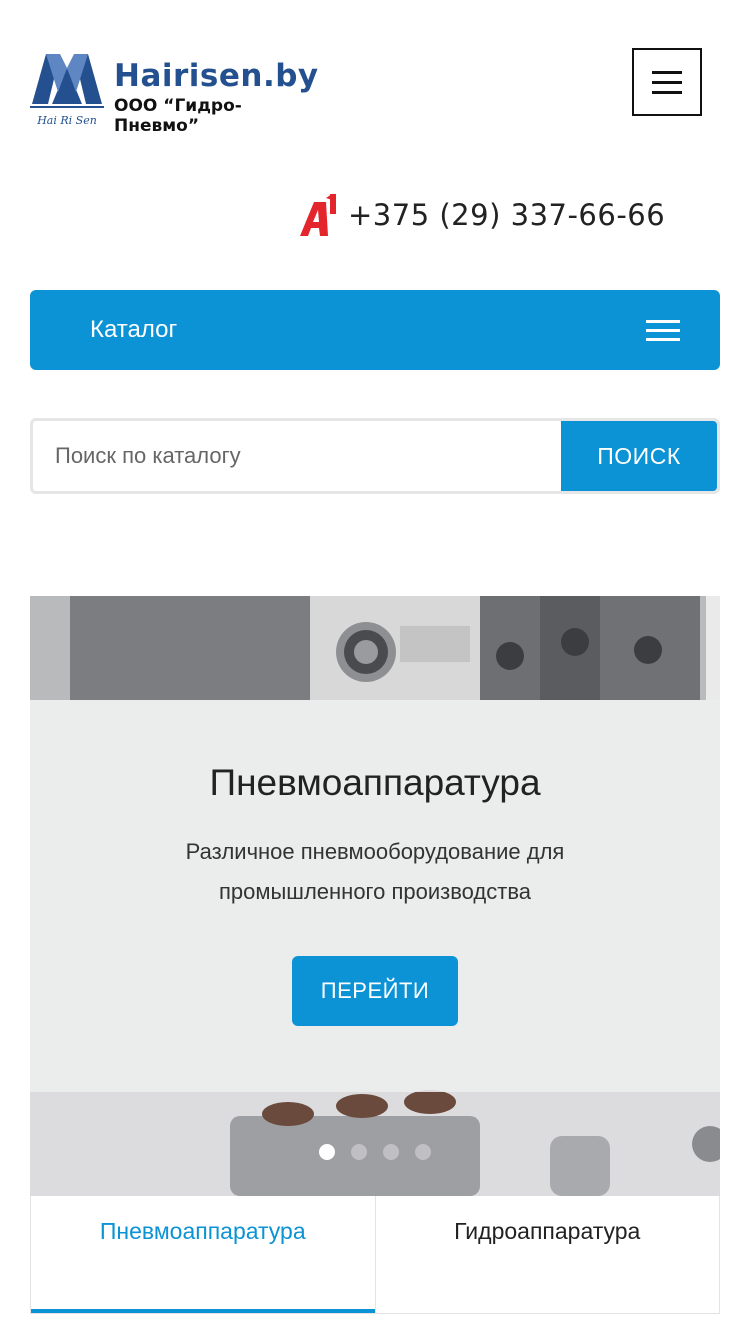 The height and width of the screenshot is (1334, 750). I want to click on logo-subtitle: ООО “Гидро-Пневмо”, so click(178, 116).